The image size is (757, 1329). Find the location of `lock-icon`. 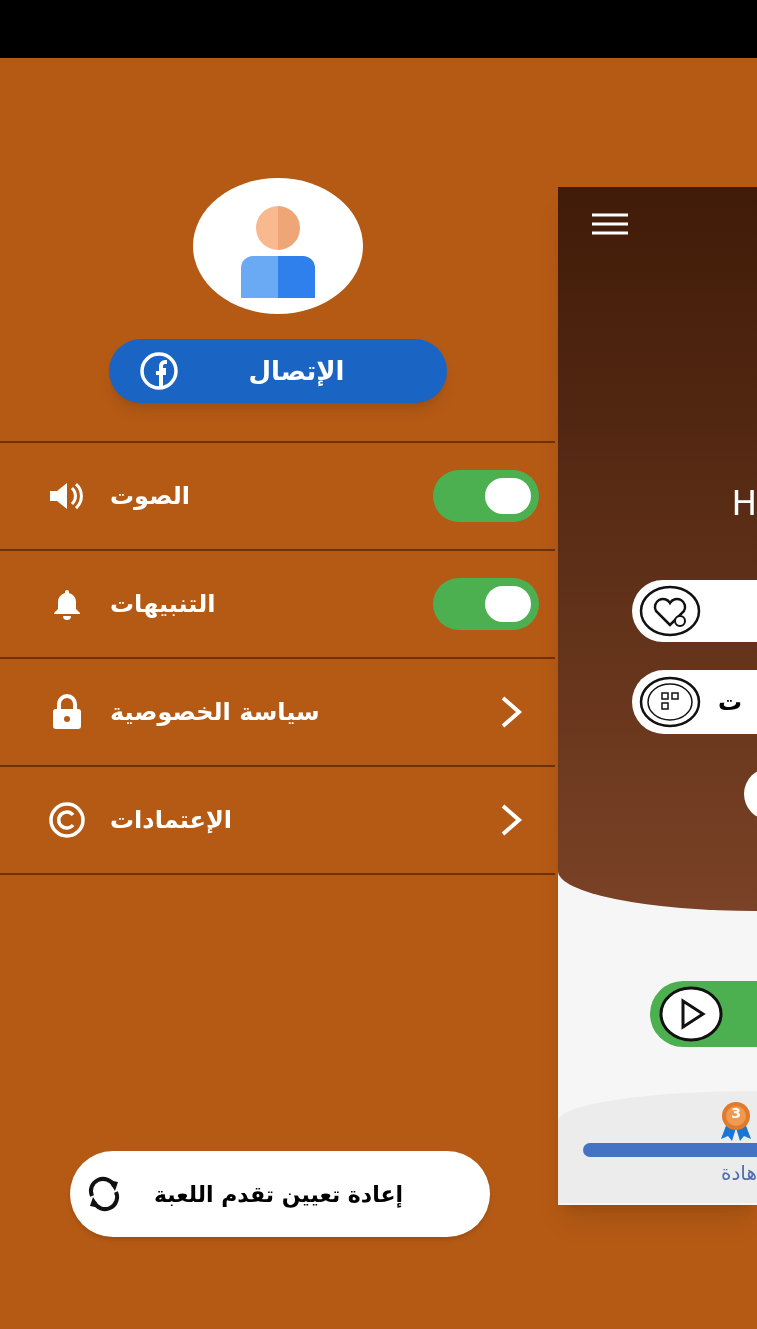

lock-icon is located at coordinates (67, 712).